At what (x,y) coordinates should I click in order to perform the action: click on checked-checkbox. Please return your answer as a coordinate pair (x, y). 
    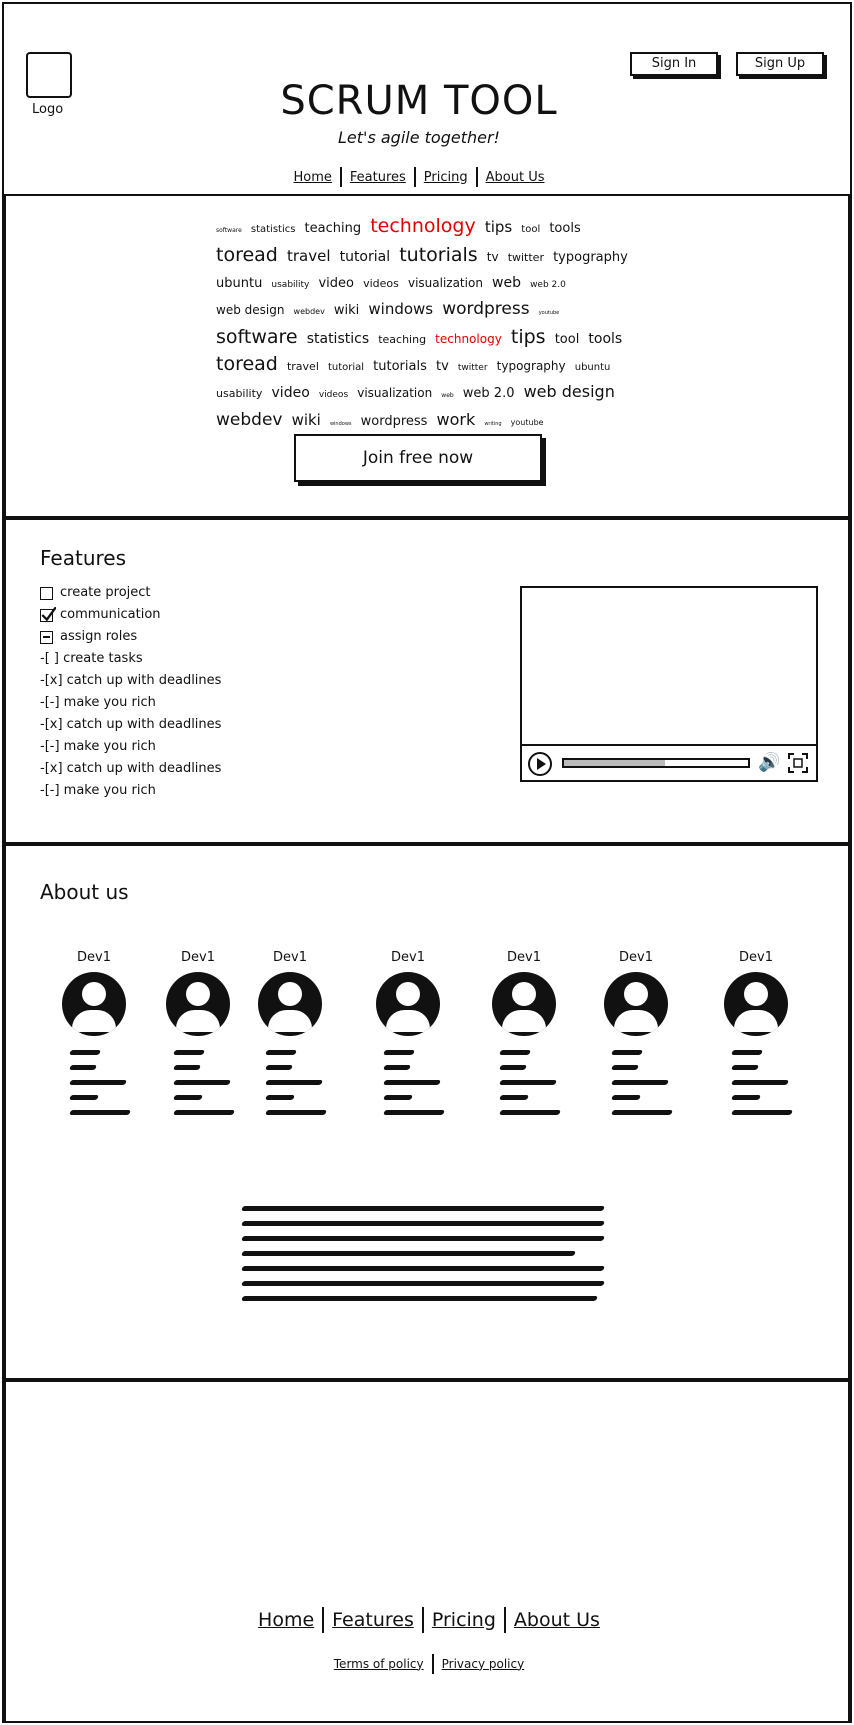
    Looking at the image, I should click on (48, 614).